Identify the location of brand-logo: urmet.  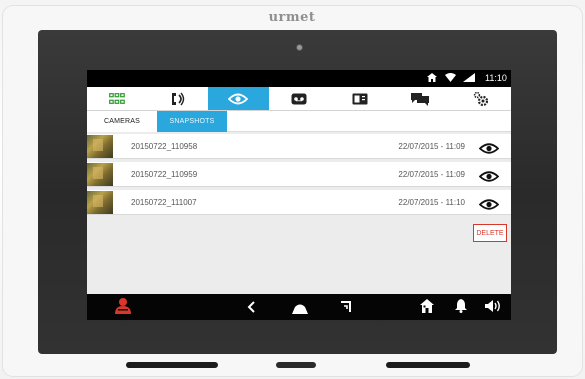
(292, 17).